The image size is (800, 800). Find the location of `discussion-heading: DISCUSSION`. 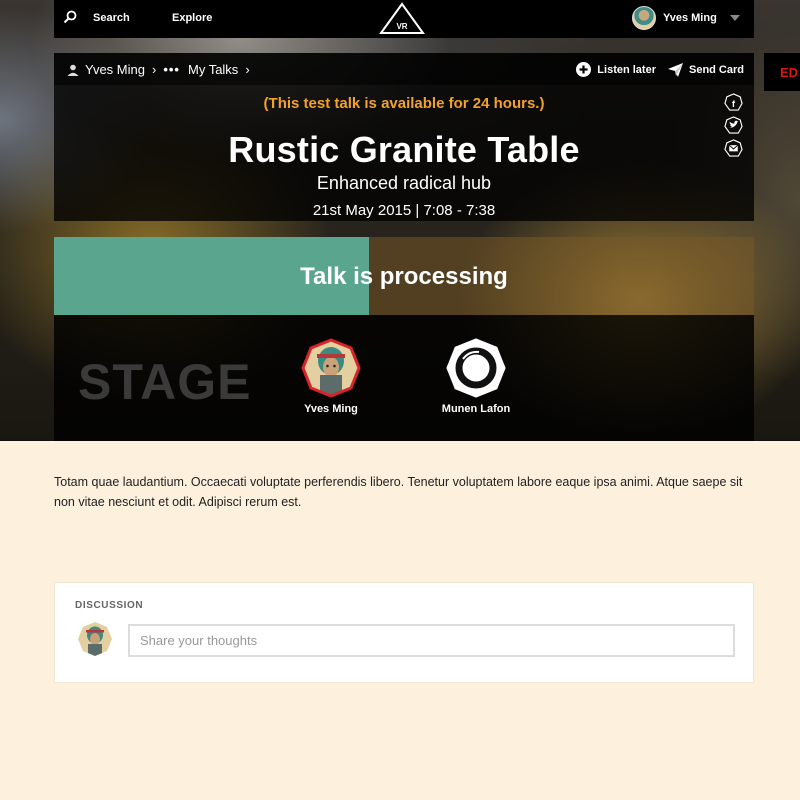

discussion-heading: DISCUSSION is located at coordinates (109, 605).